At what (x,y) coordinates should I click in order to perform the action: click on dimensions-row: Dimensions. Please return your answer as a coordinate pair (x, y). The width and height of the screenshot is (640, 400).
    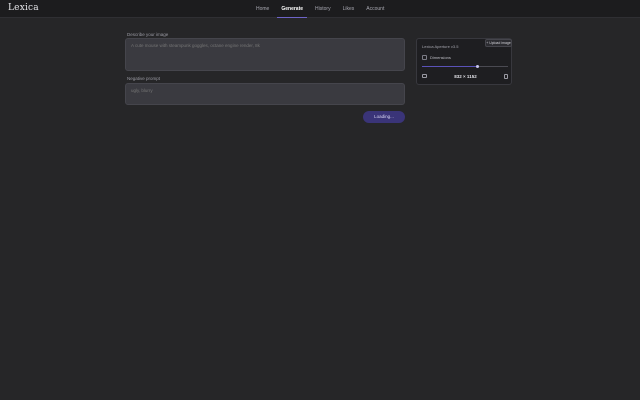
    Looking at the image, I should click on (436, 57).